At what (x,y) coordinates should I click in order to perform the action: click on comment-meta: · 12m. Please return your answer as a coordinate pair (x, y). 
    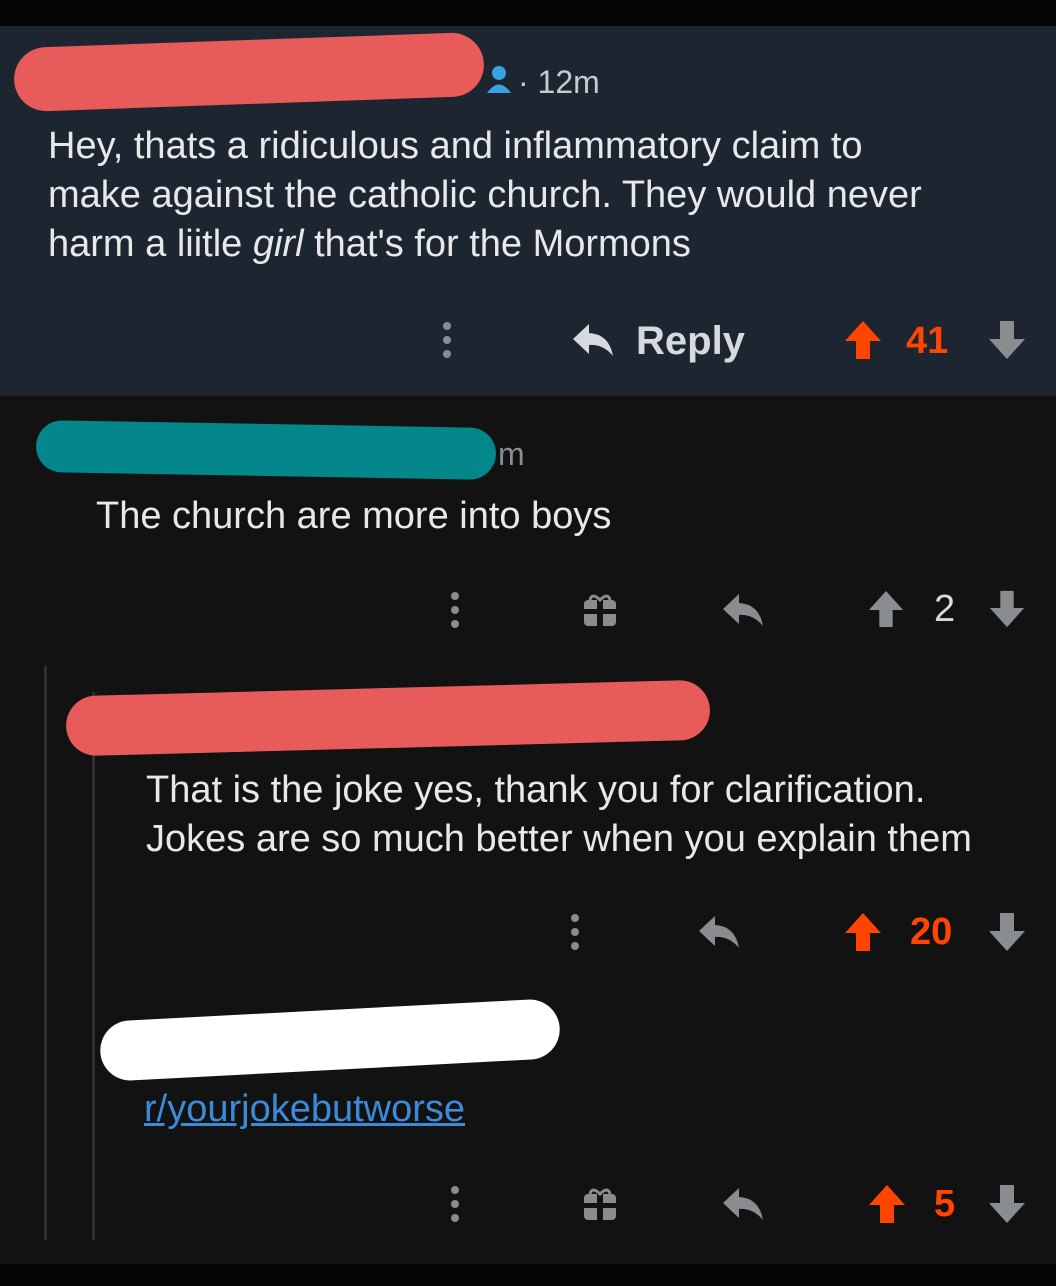
    Looking at the image, I should click on (559, 82).